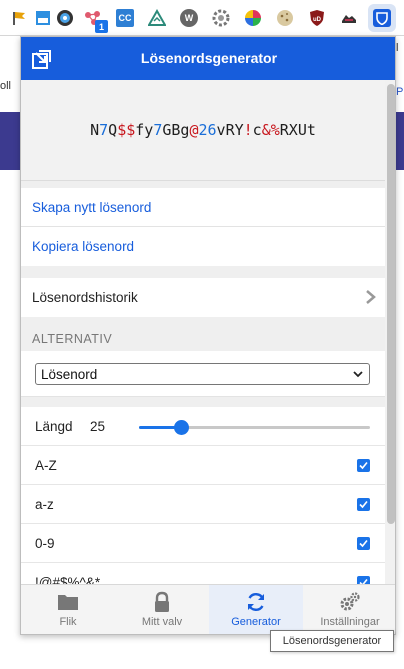 Image resolution: width=404 pixels, height=669 pixels. What do you see at coordinates (350, 622) in the screenshot?
I see `tab-settings-label: Inställningar` at bounding box center [350, 622].